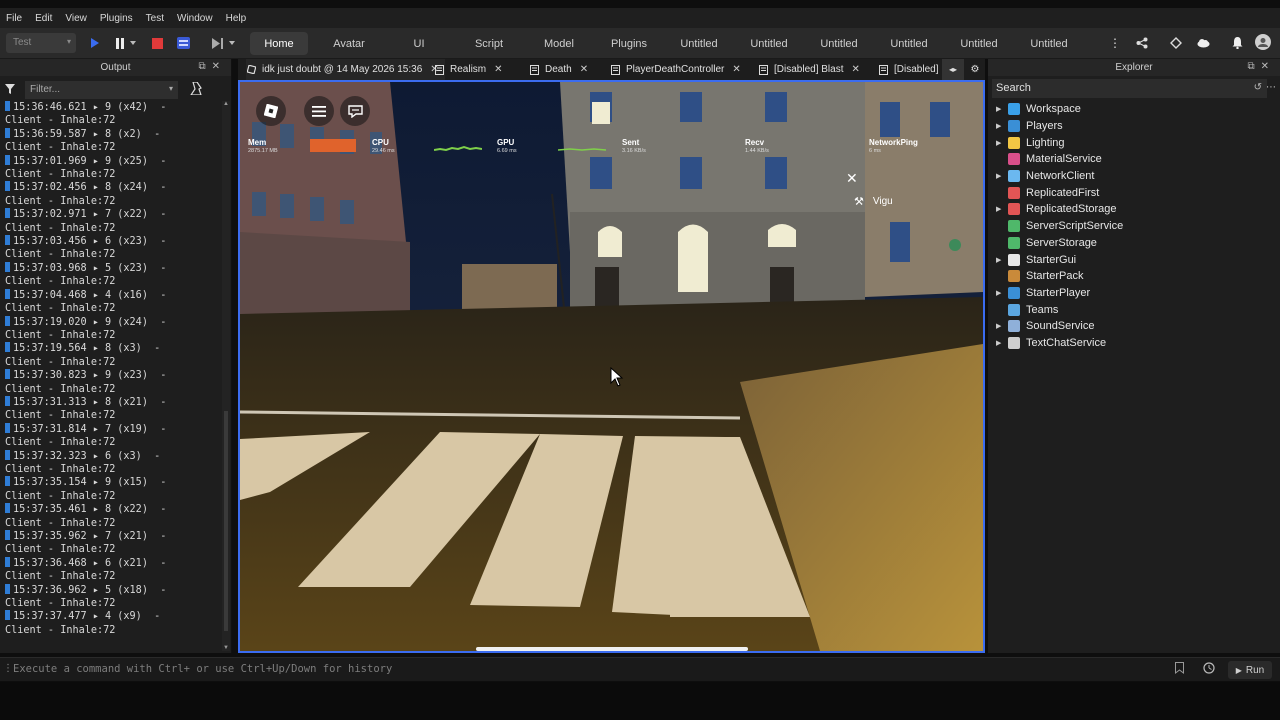 The width and height of the screenshot is (1280, 720). What do you see at coordinates (1142, 43) in the screenshot?
I see `share-icon` at bounding box center [1142, 43].